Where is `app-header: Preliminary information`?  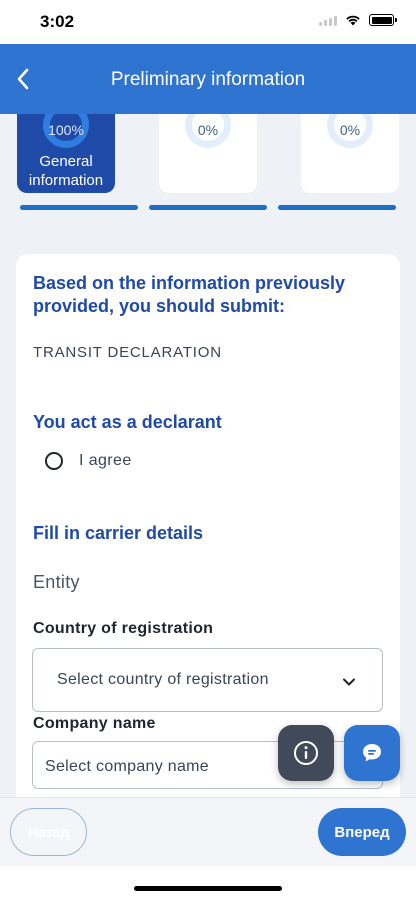
app-header: Preliminary information is located at coordinates (208, 79).